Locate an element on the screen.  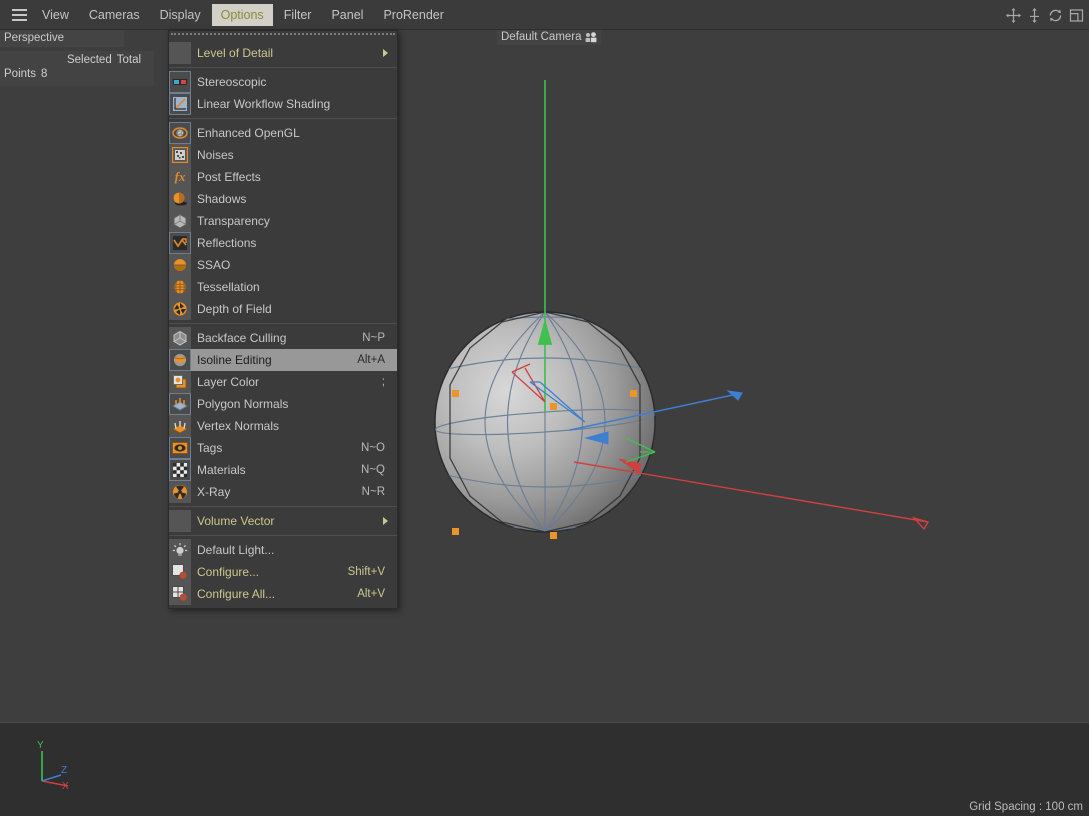
svg-text: GL is located at coordinates (180, 134).